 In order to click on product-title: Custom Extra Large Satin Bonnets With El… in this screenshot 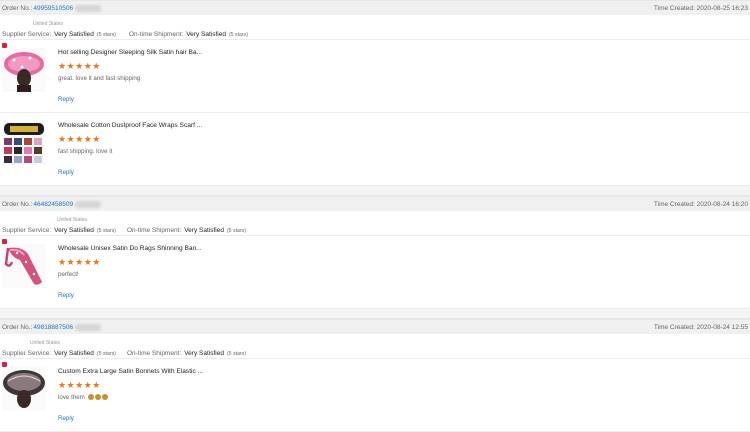, I will do `click(130, 371)`.